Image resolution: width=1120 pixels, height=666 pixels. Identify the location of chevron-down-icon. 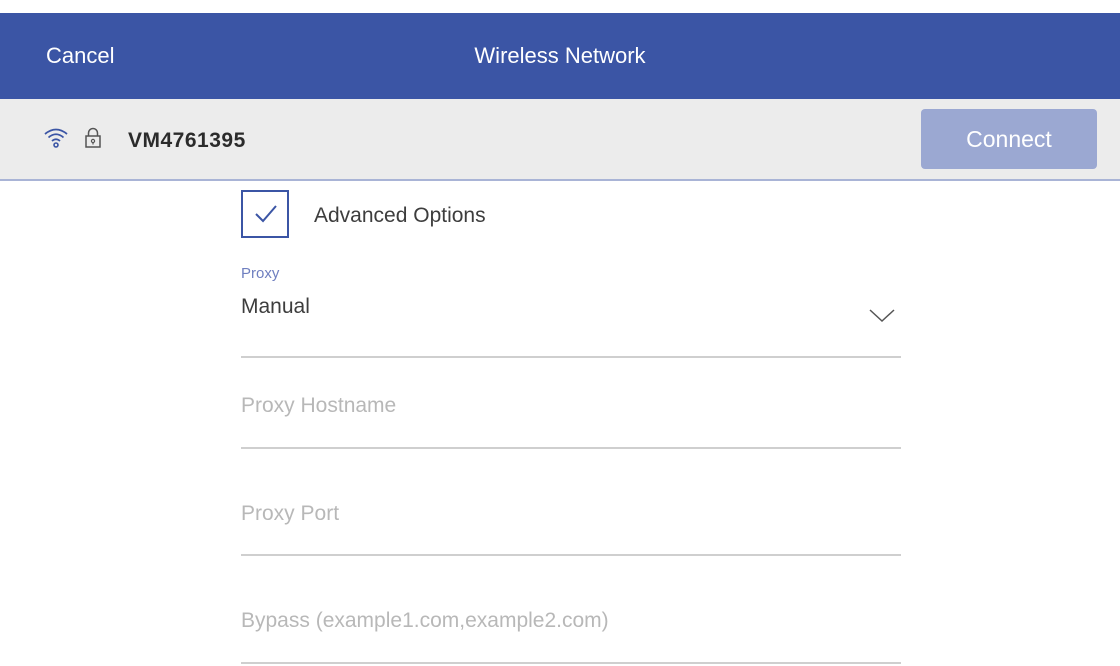
(882, 318).